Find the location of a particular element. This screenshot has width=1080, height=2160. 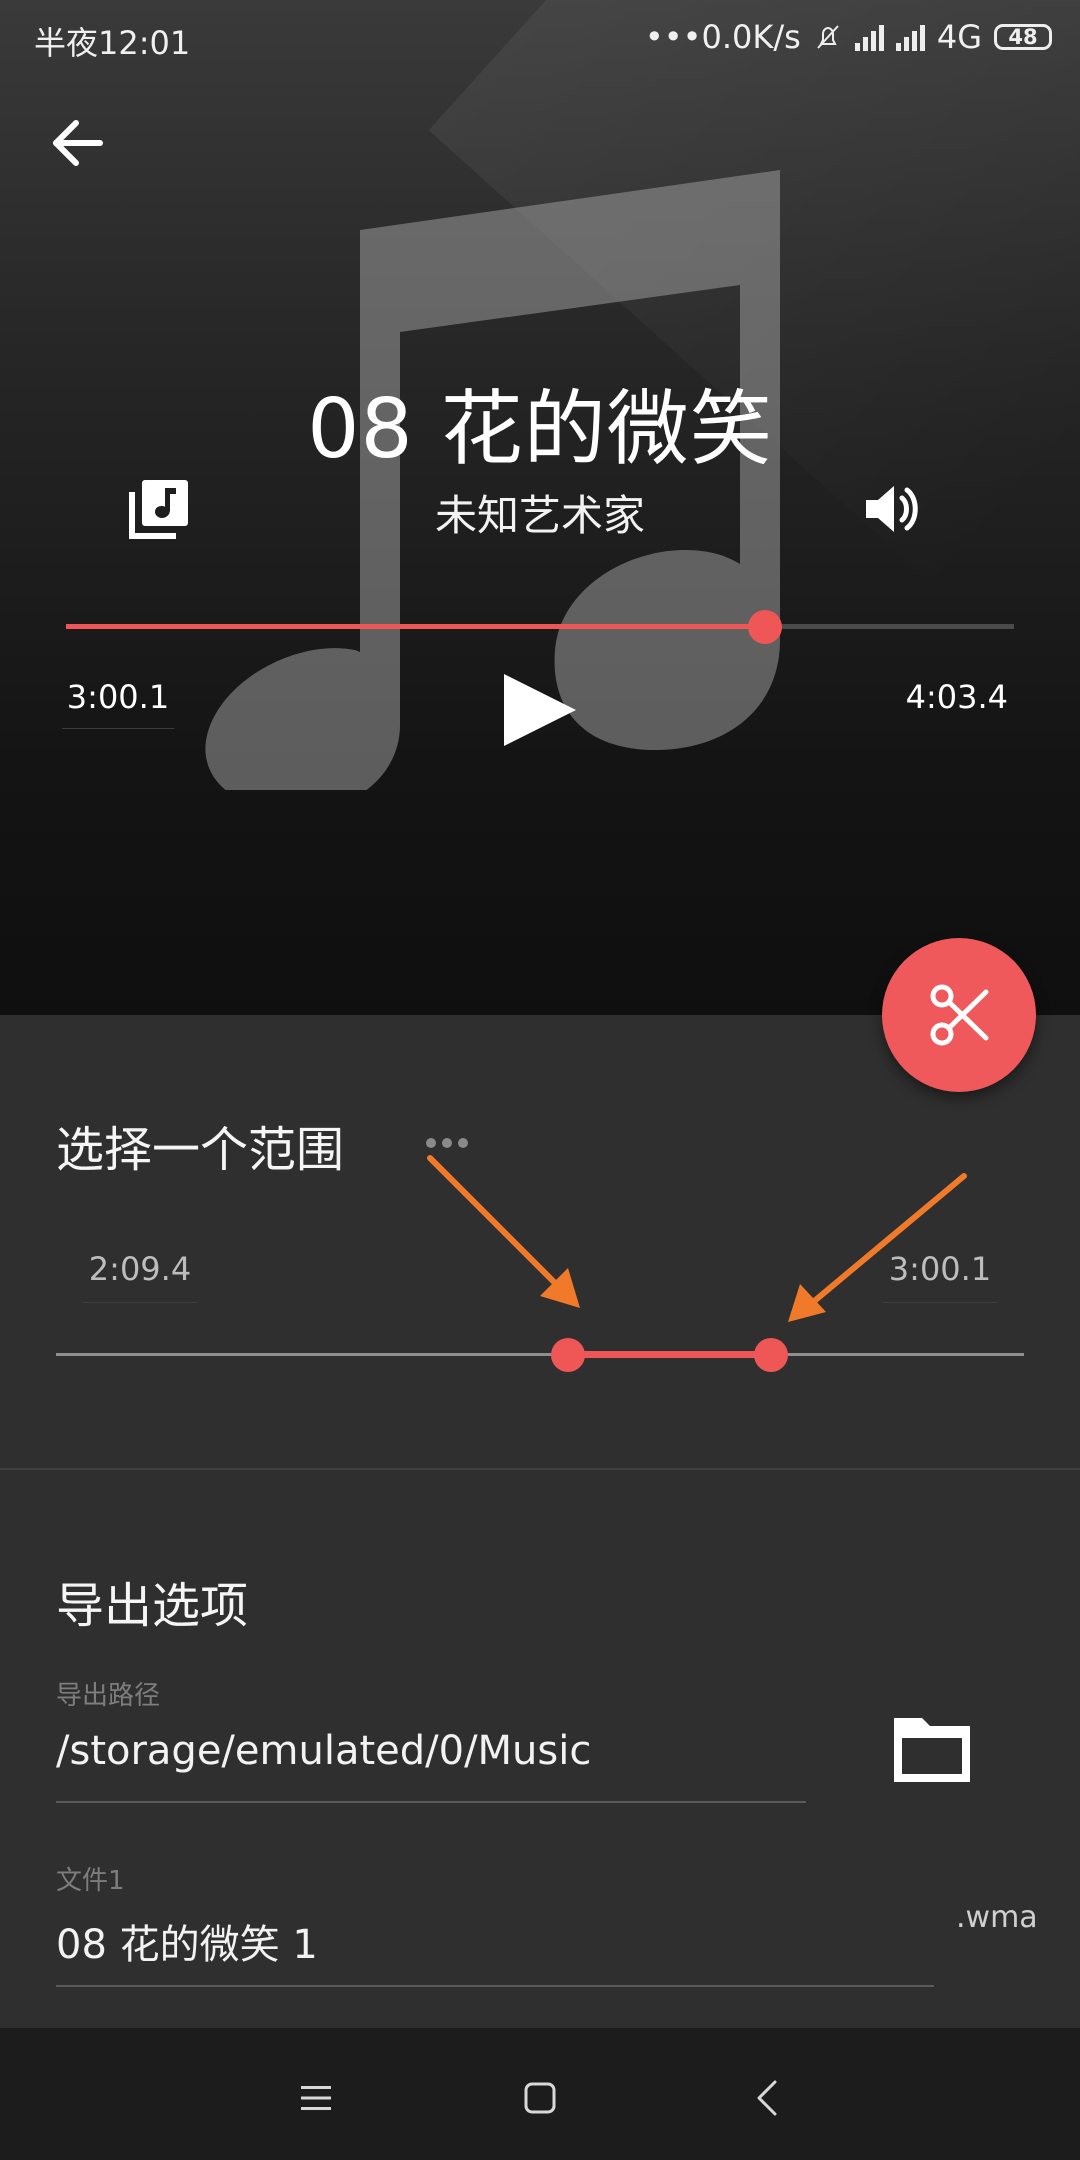

play-icon is located at coordinates (540, 710).